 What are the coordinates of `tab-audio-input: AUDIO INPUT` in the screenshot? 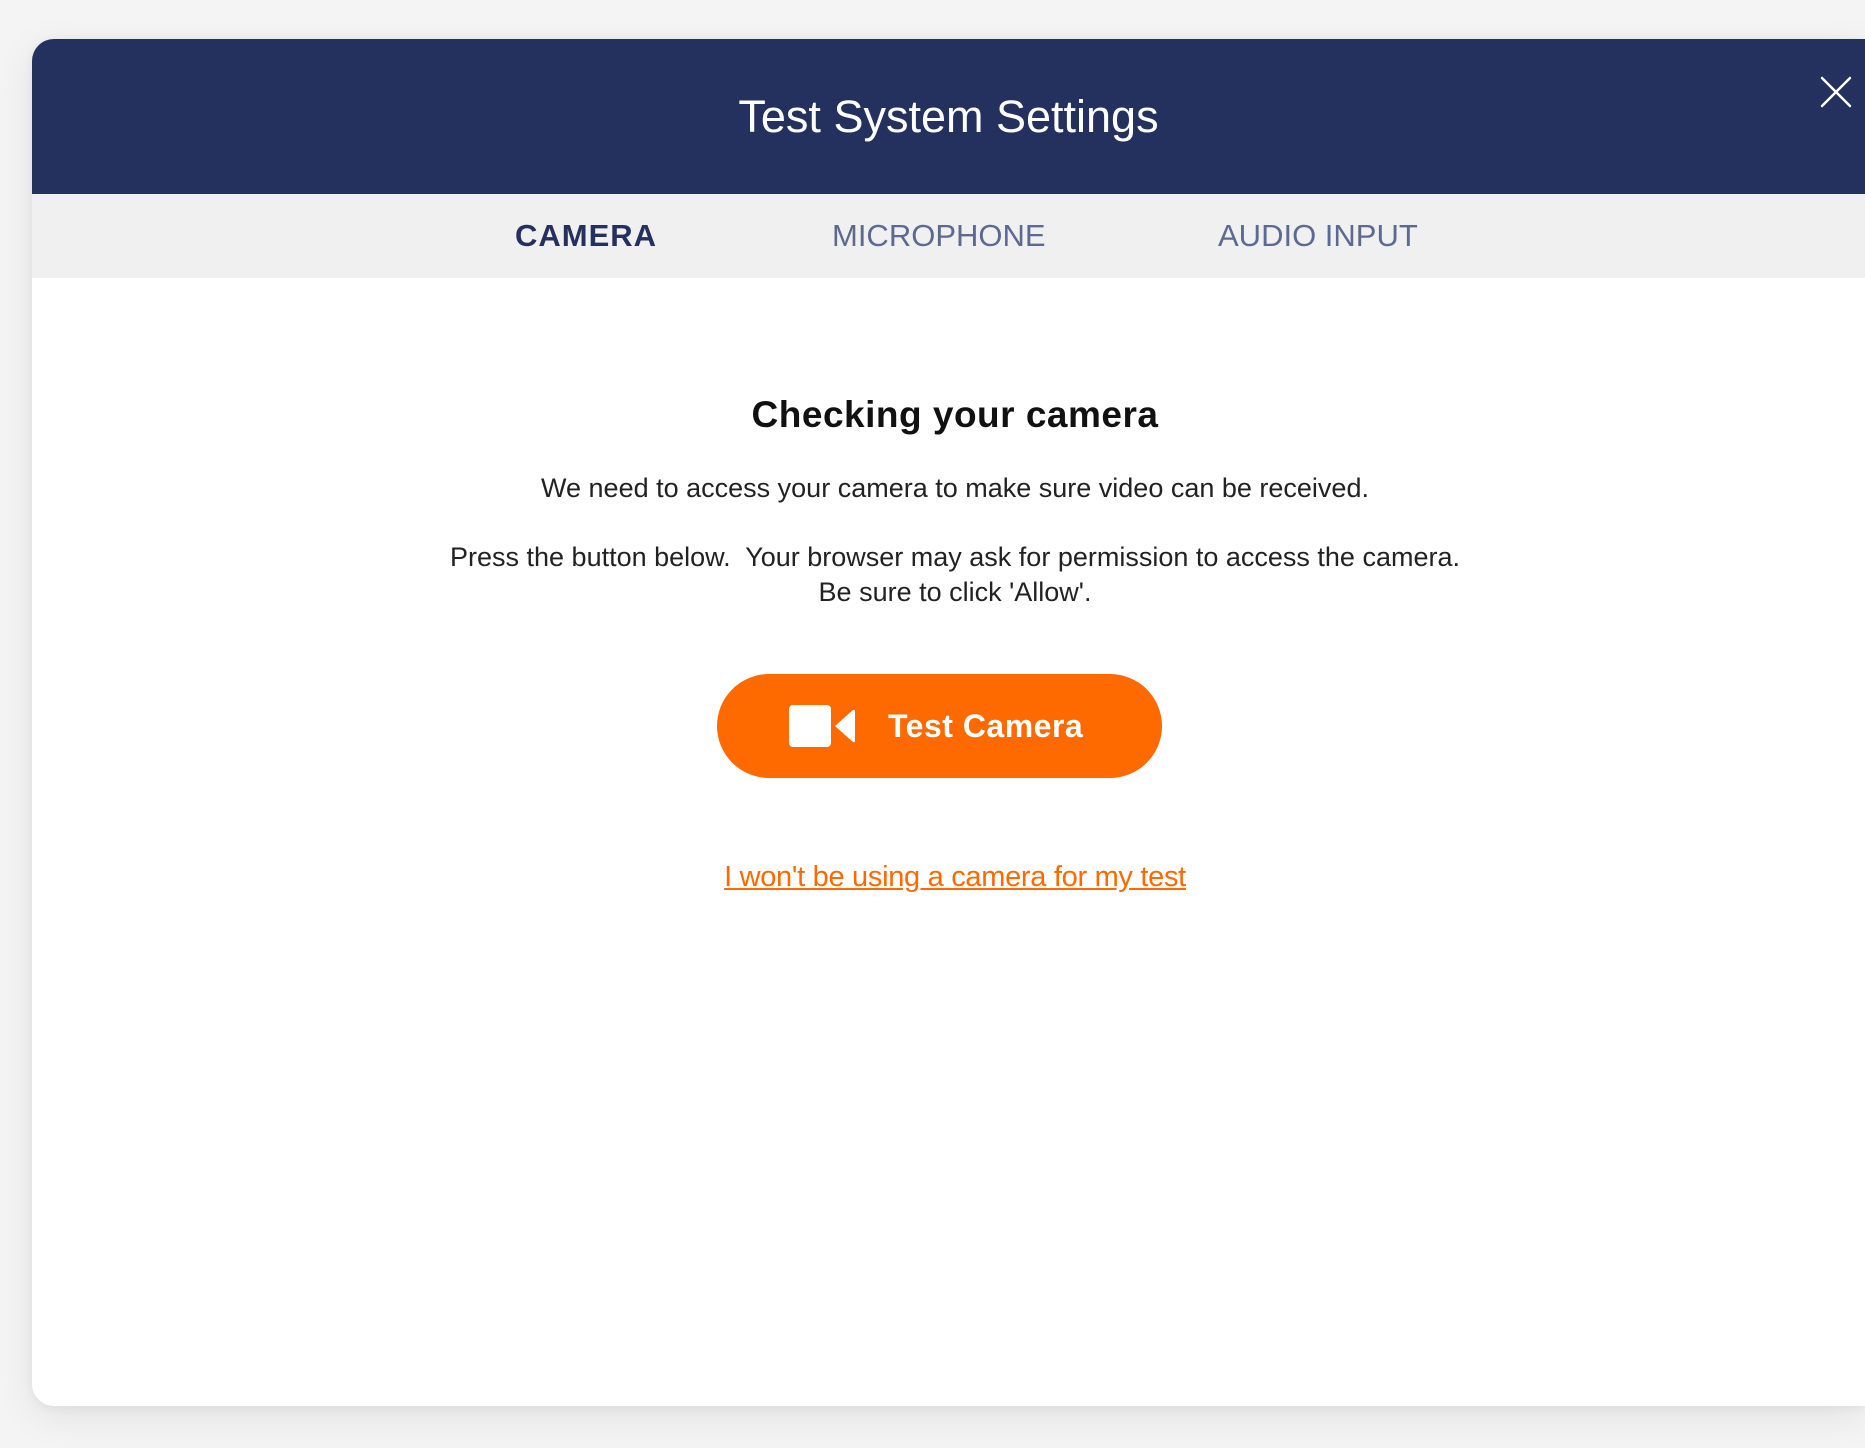 It's located at (1318, 236).